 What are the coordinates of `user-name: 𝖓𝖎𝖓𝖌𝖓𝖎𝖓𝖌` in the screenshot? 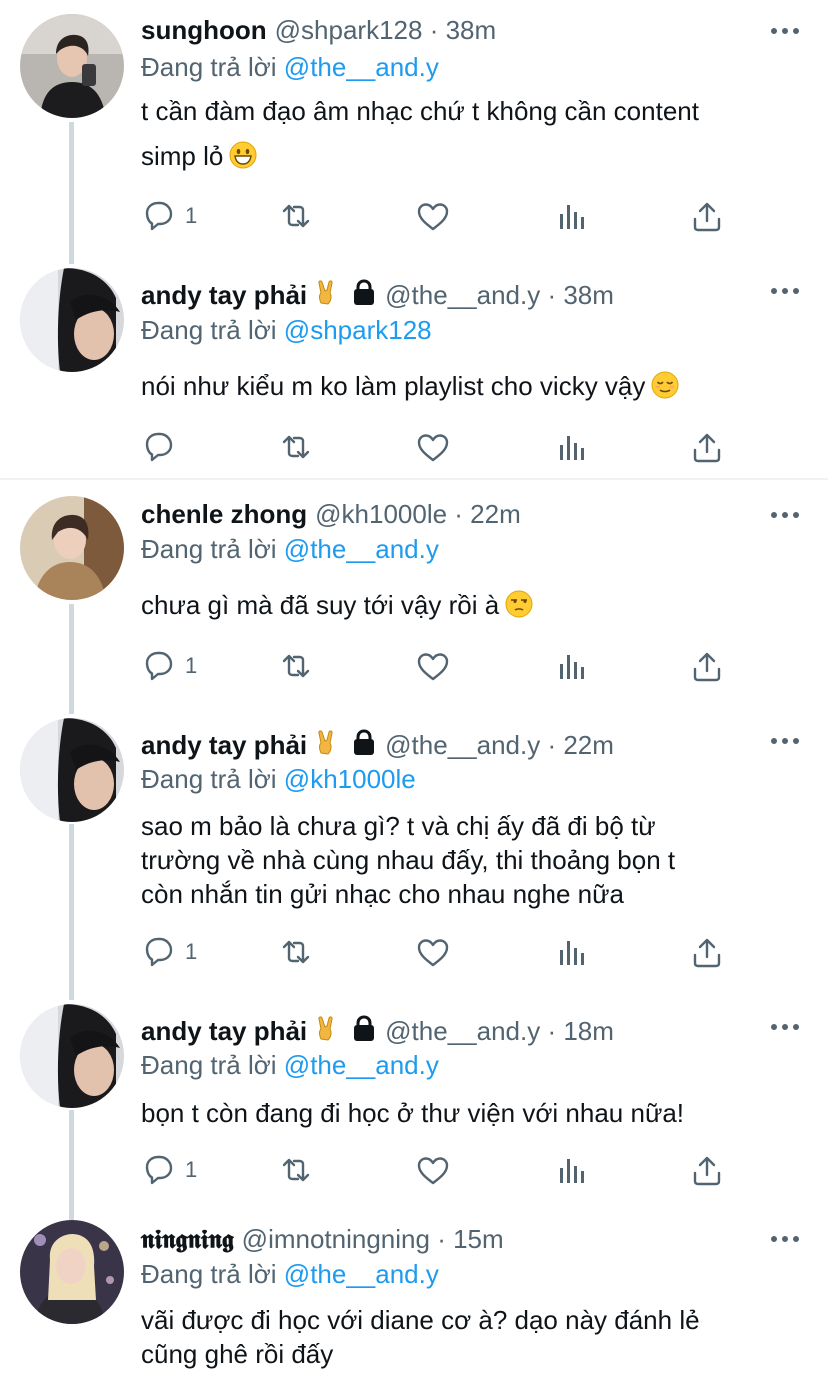 It's located at (187, 1239).